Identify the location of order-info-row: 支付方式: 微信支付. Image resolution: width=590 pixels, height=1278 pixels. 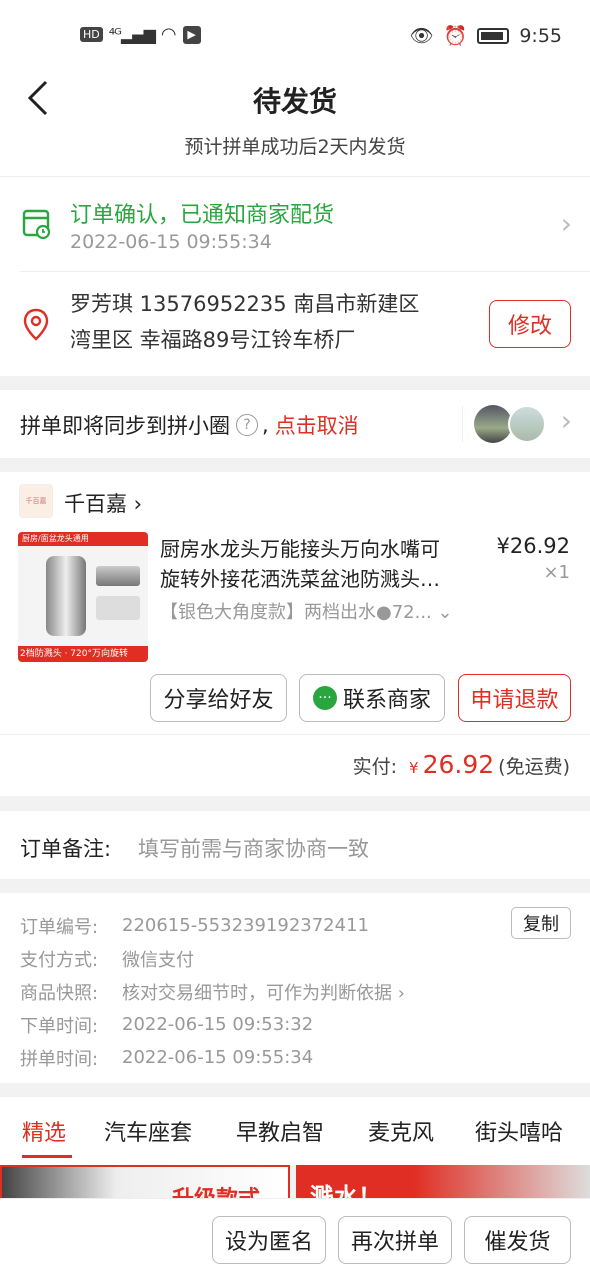
(270, 958).